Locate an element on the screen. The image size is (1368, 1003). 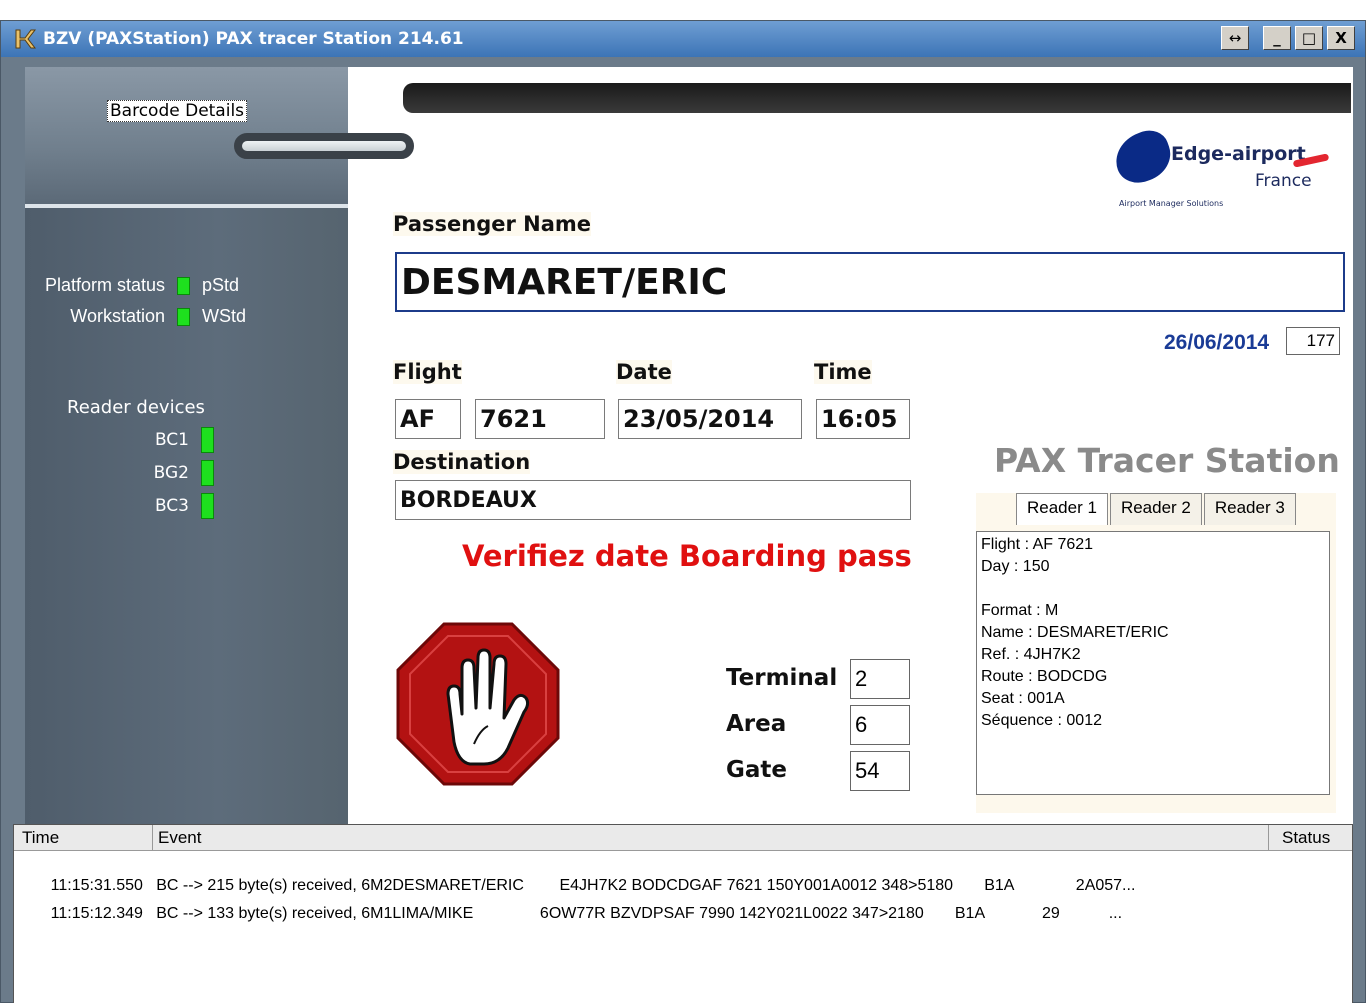
detail-sequence: Séquence : 0012 is located at coordinates (1041, 720).